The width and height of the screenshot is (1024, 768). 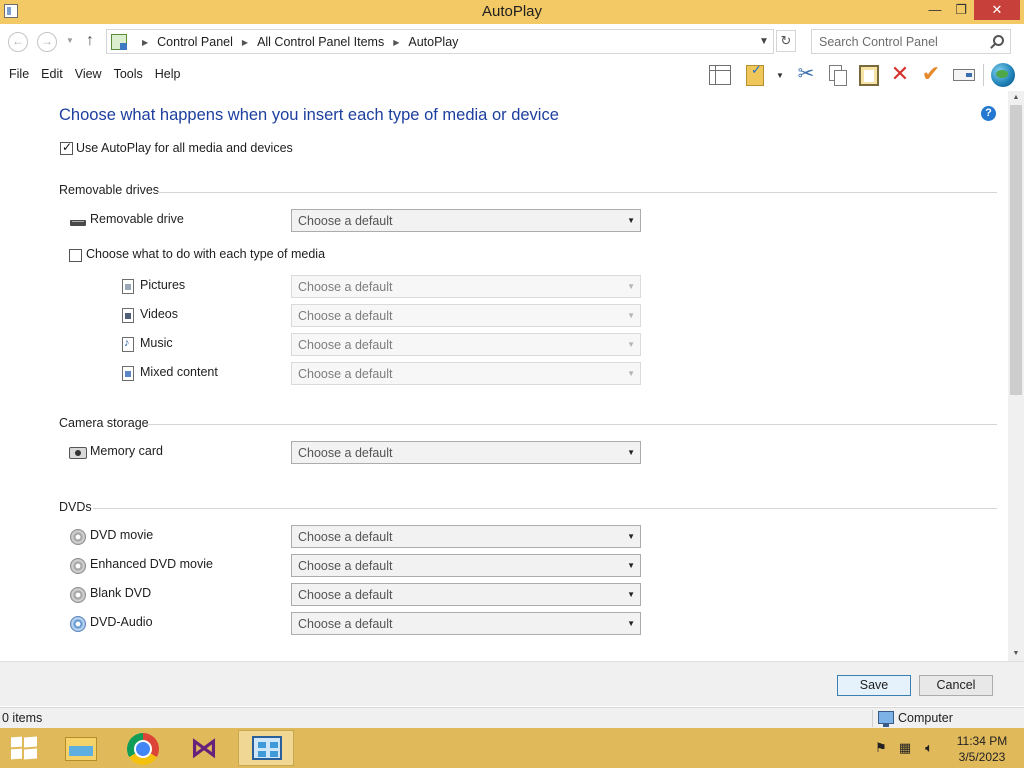 What do you see at coordinates (70, 40) in the screenshot?
I see `recent-locations-icon: ▼` at bounding box center [70, 40].